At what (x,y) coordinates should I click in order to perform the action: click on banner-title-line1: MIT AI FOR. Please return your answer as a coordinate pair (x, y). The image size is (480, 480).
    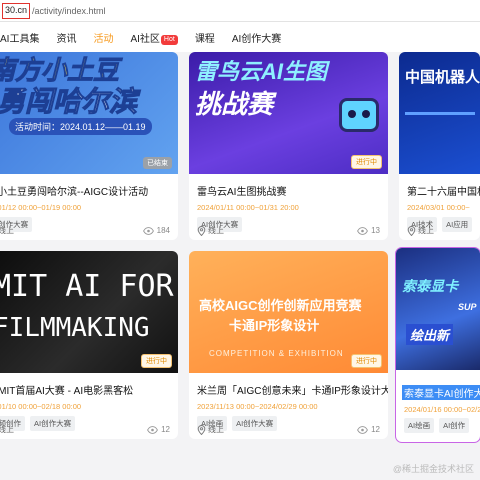
    Looking at the image, I should click on (87, 286).